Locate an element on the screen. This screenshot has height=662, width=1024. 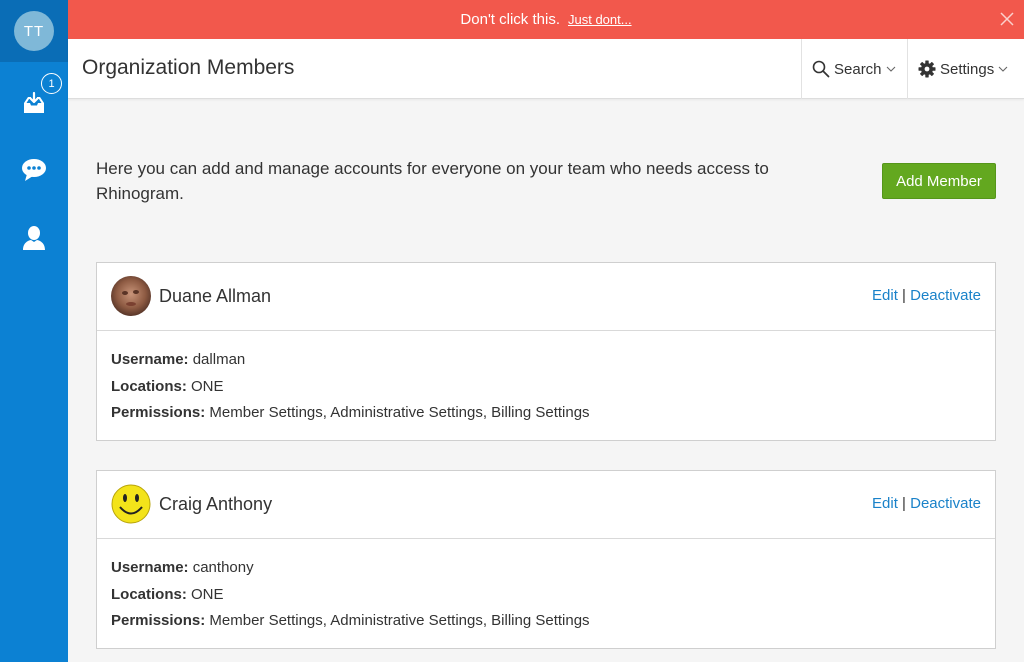
avatar: TT is located at coordinates (34, 31).